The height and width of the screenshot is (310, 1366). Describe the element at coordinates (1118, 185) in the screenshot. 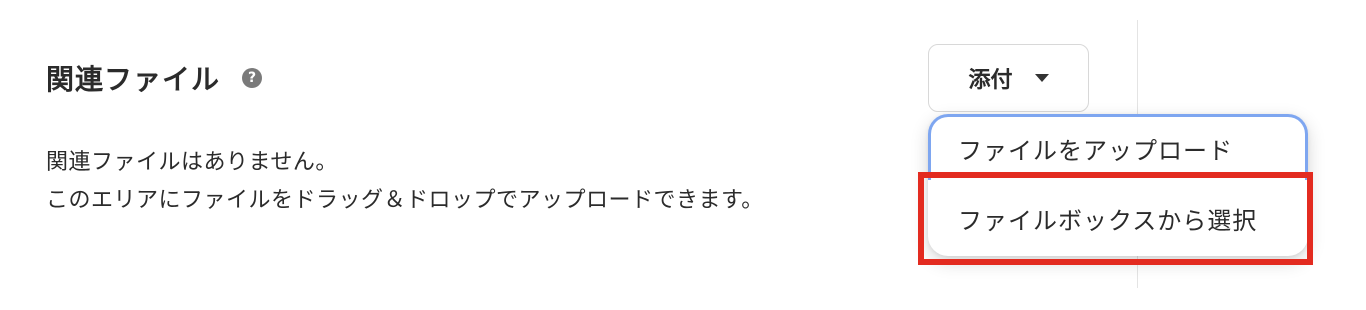

I see `attach-dropdown-menu: ファイルをアップロード ファイルボックスから選択` at that location.